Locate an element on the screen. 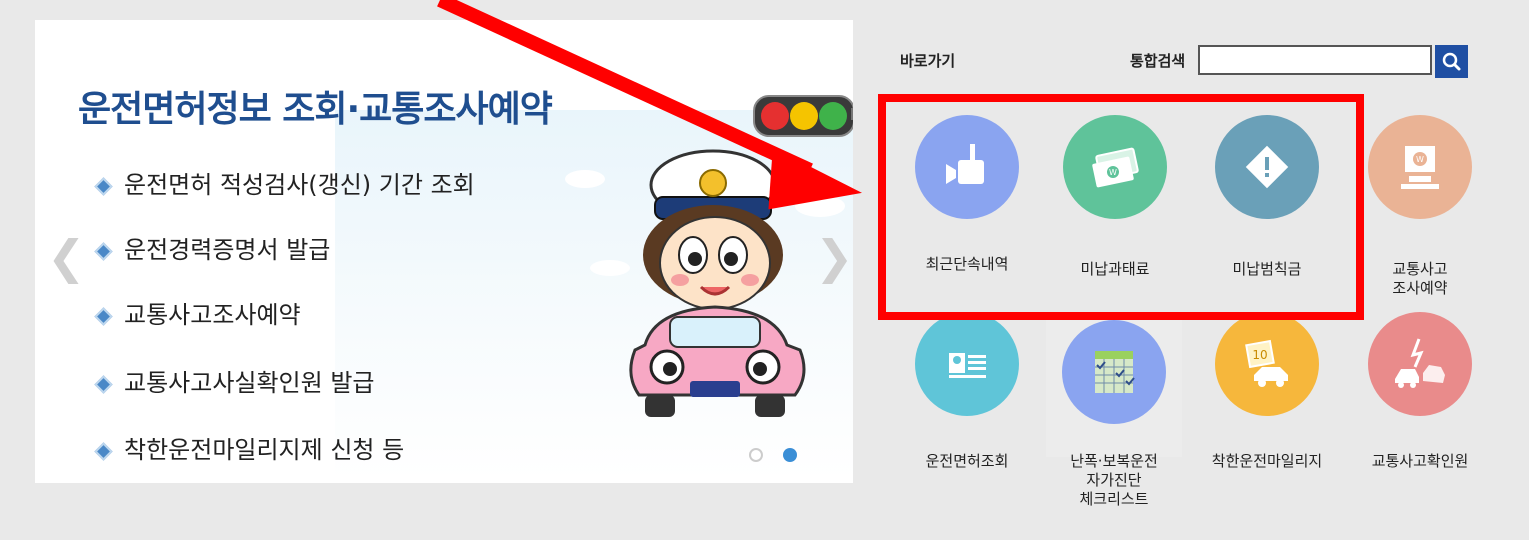 The width and height of the screenshot is (1529, 540). chevron-left-icon: ❮ is located at coordinates (66, 257).